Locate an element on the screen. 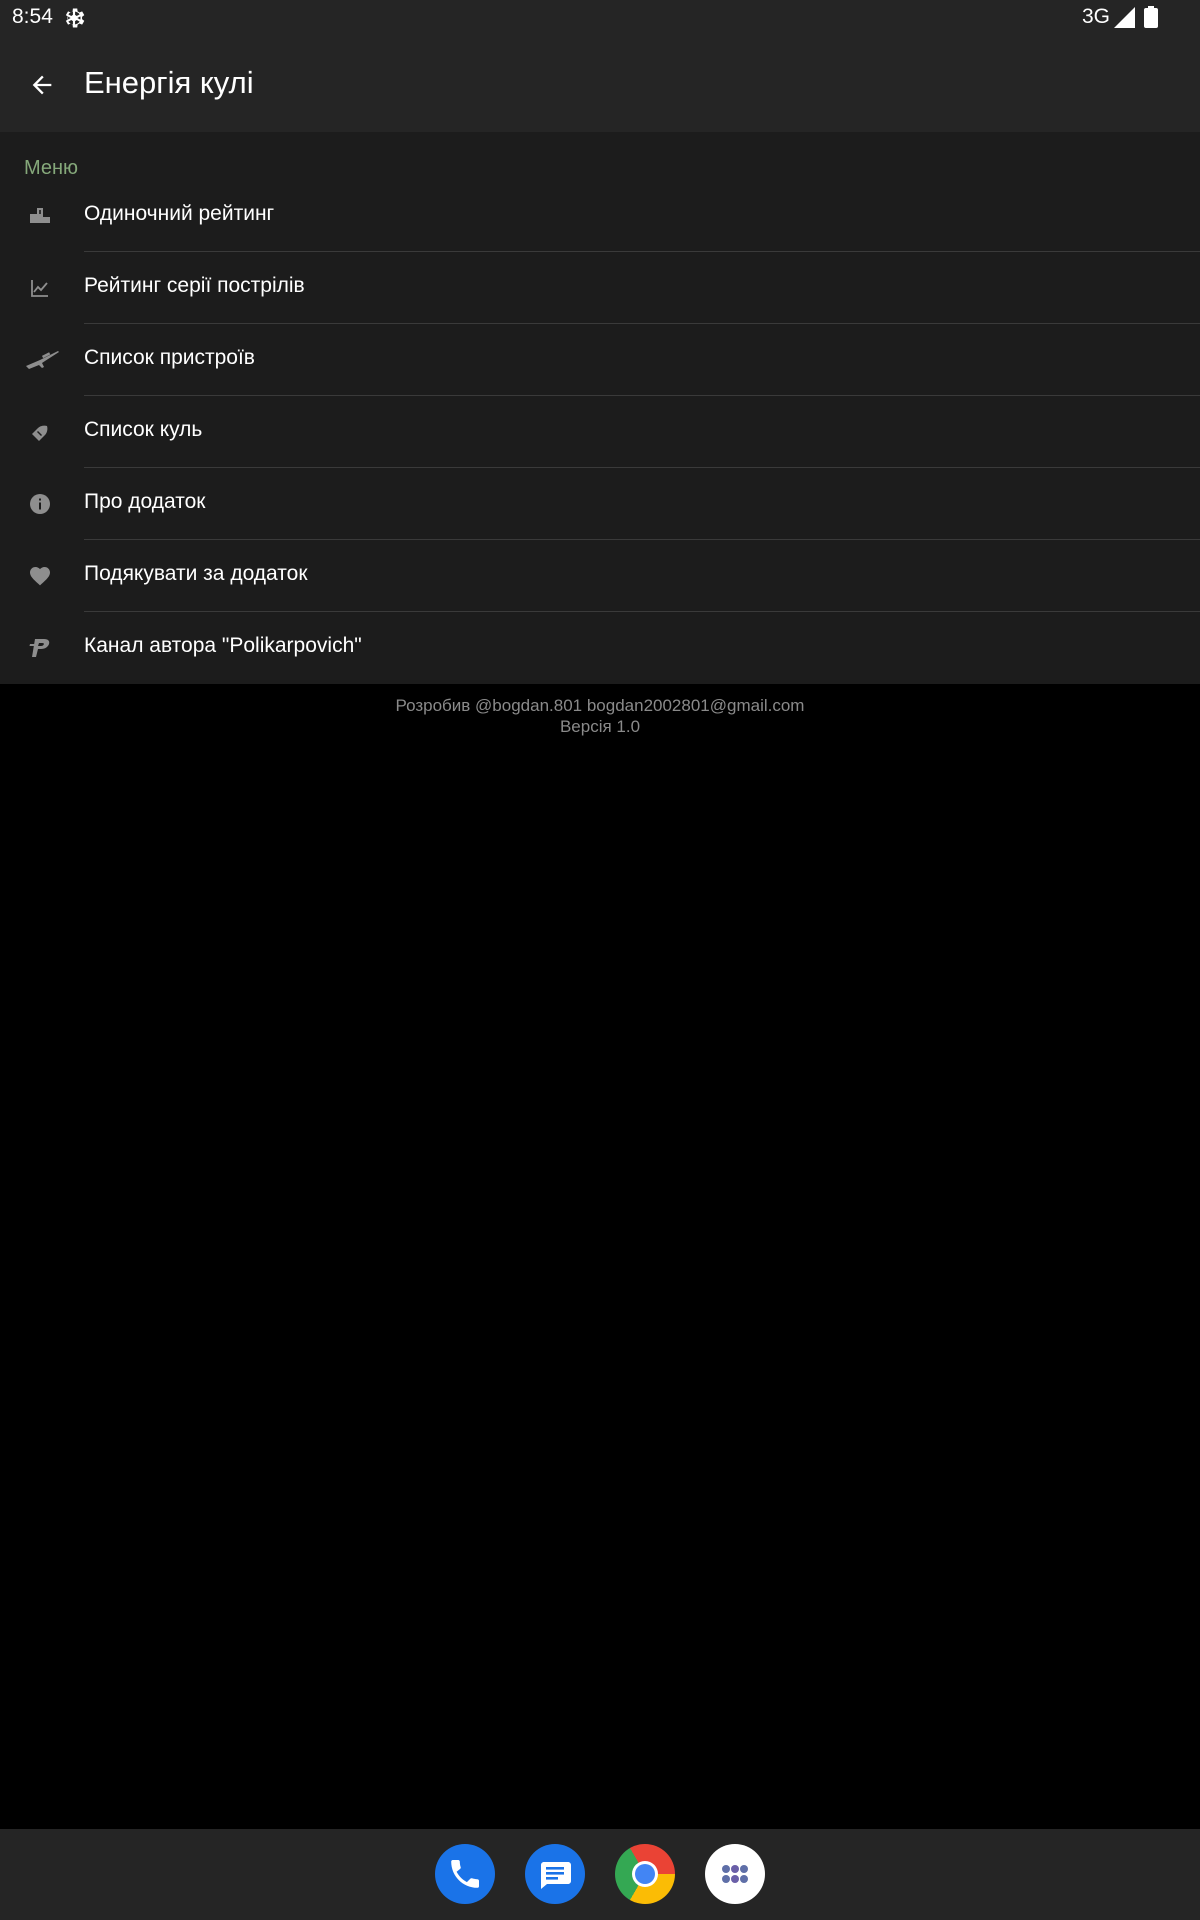  version-text: Версія 1.0 is located at coordinates (600, 726).